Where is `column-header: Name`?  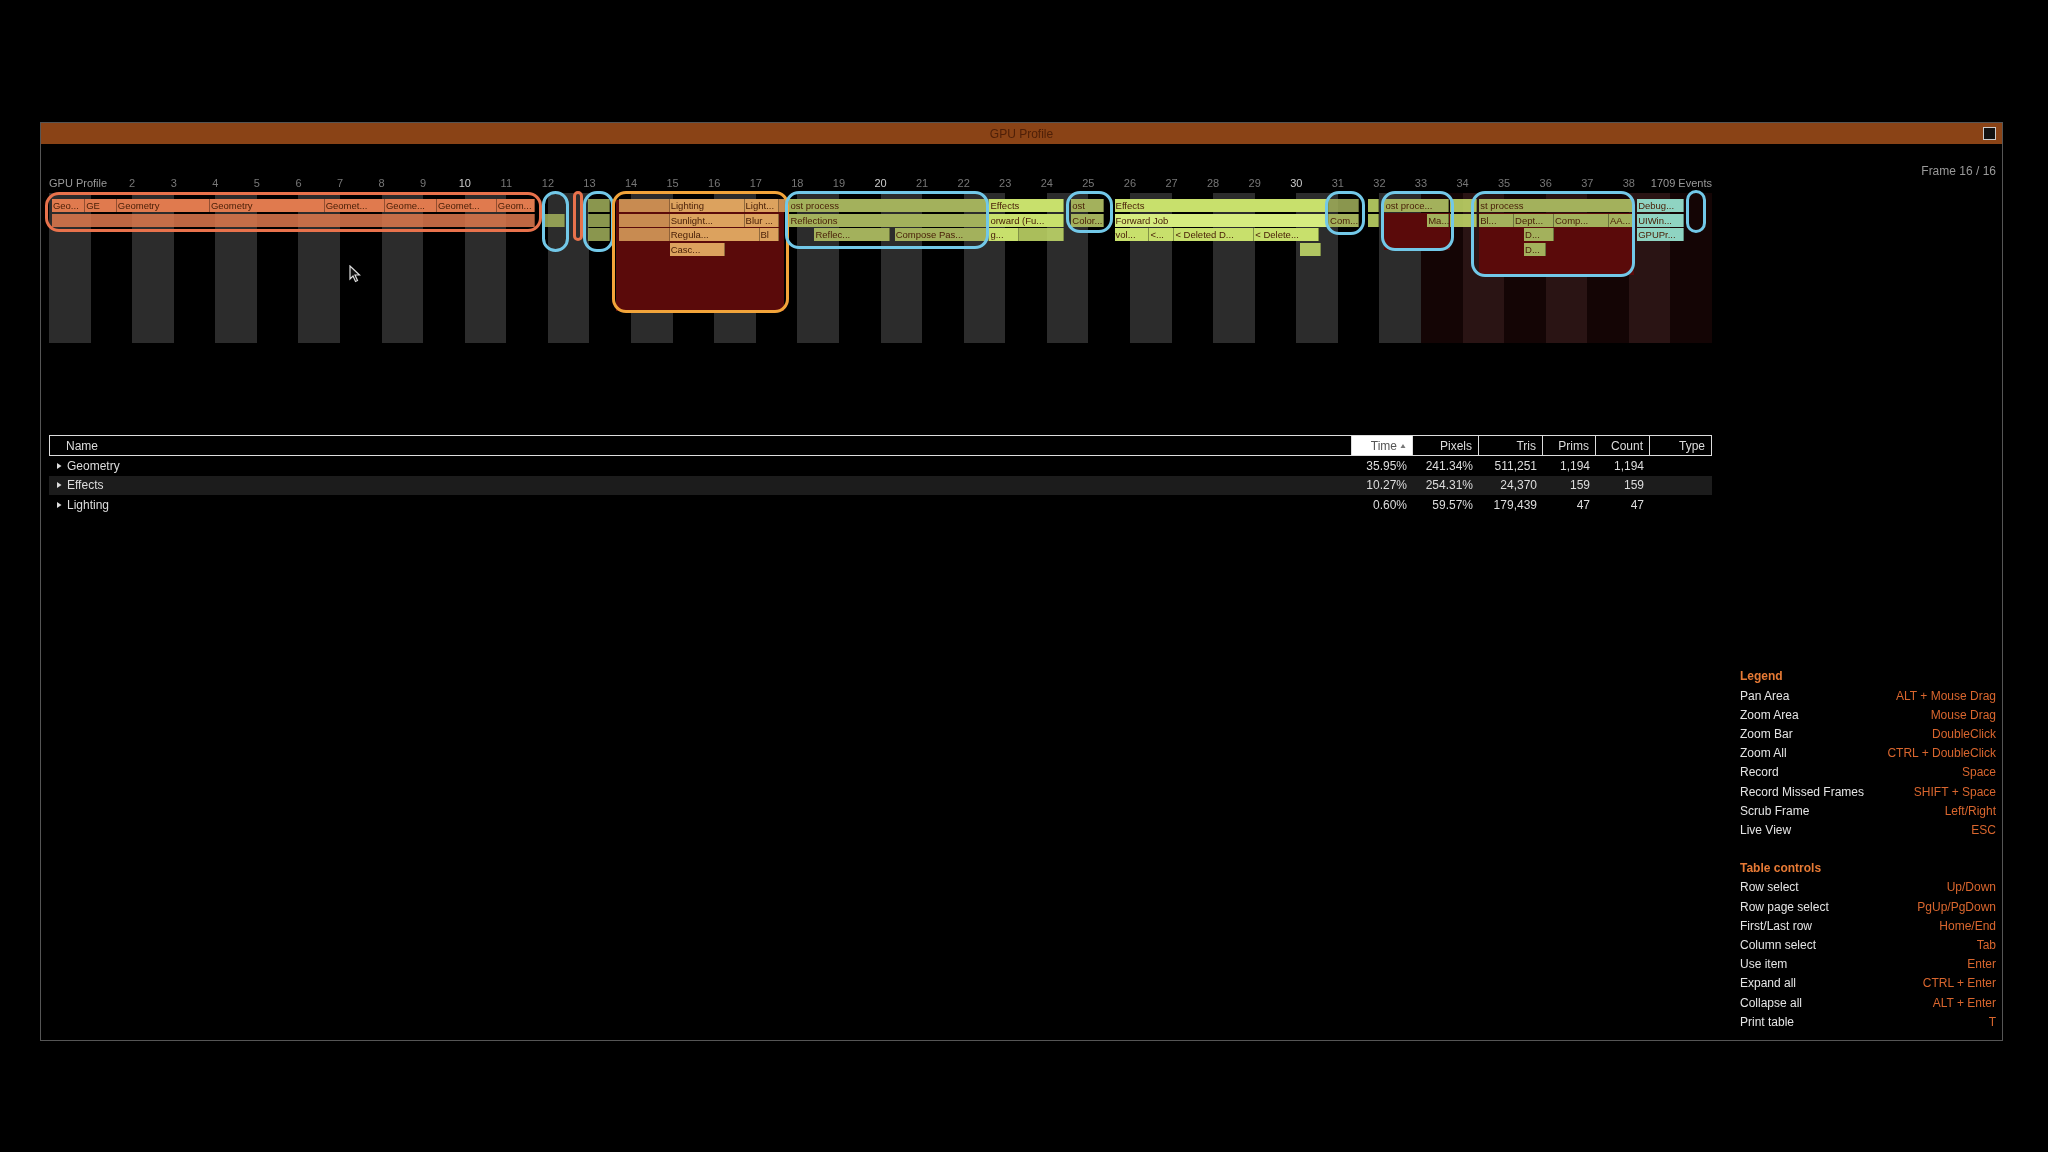 column-header: Name is located at coordinates (700, 445).